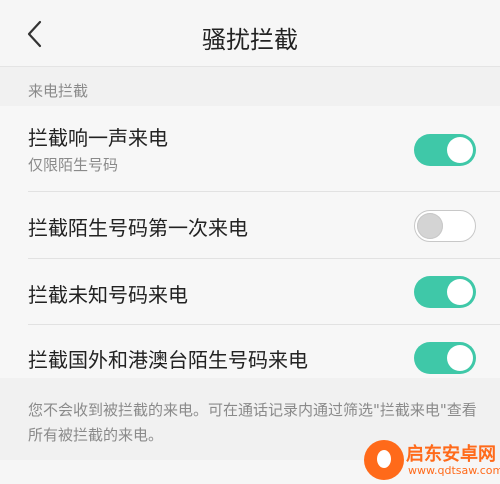 The width and height of the screenshot is (500, 484). I want to click on setting-title: 拦截陌生号码第一次来电, so click(138, 228).